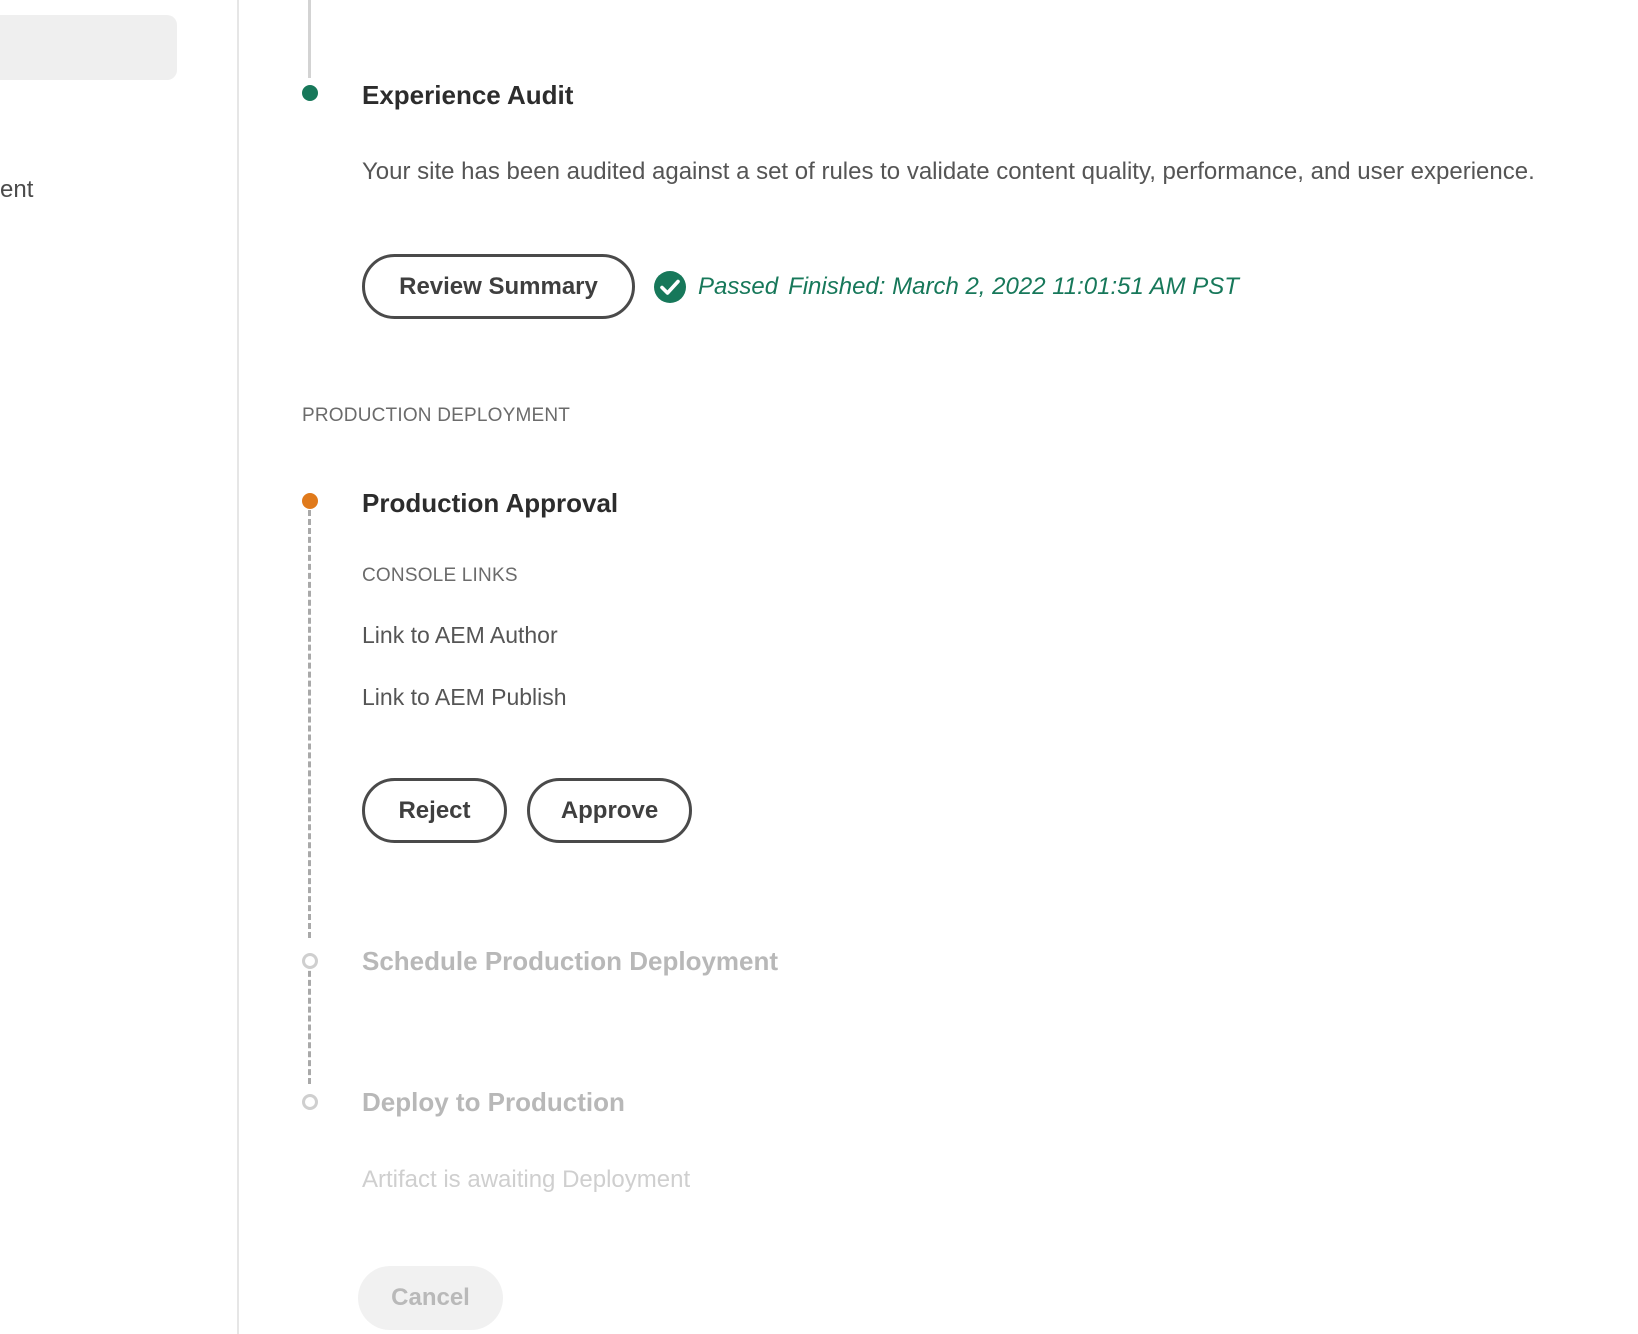 The width and height of the screenshot is (1638, 1334). What do you see at coordinates (468, 95) in the screenshot?
I see `experience-audit-title: Experience Audit` at bounding box center [468, 95].